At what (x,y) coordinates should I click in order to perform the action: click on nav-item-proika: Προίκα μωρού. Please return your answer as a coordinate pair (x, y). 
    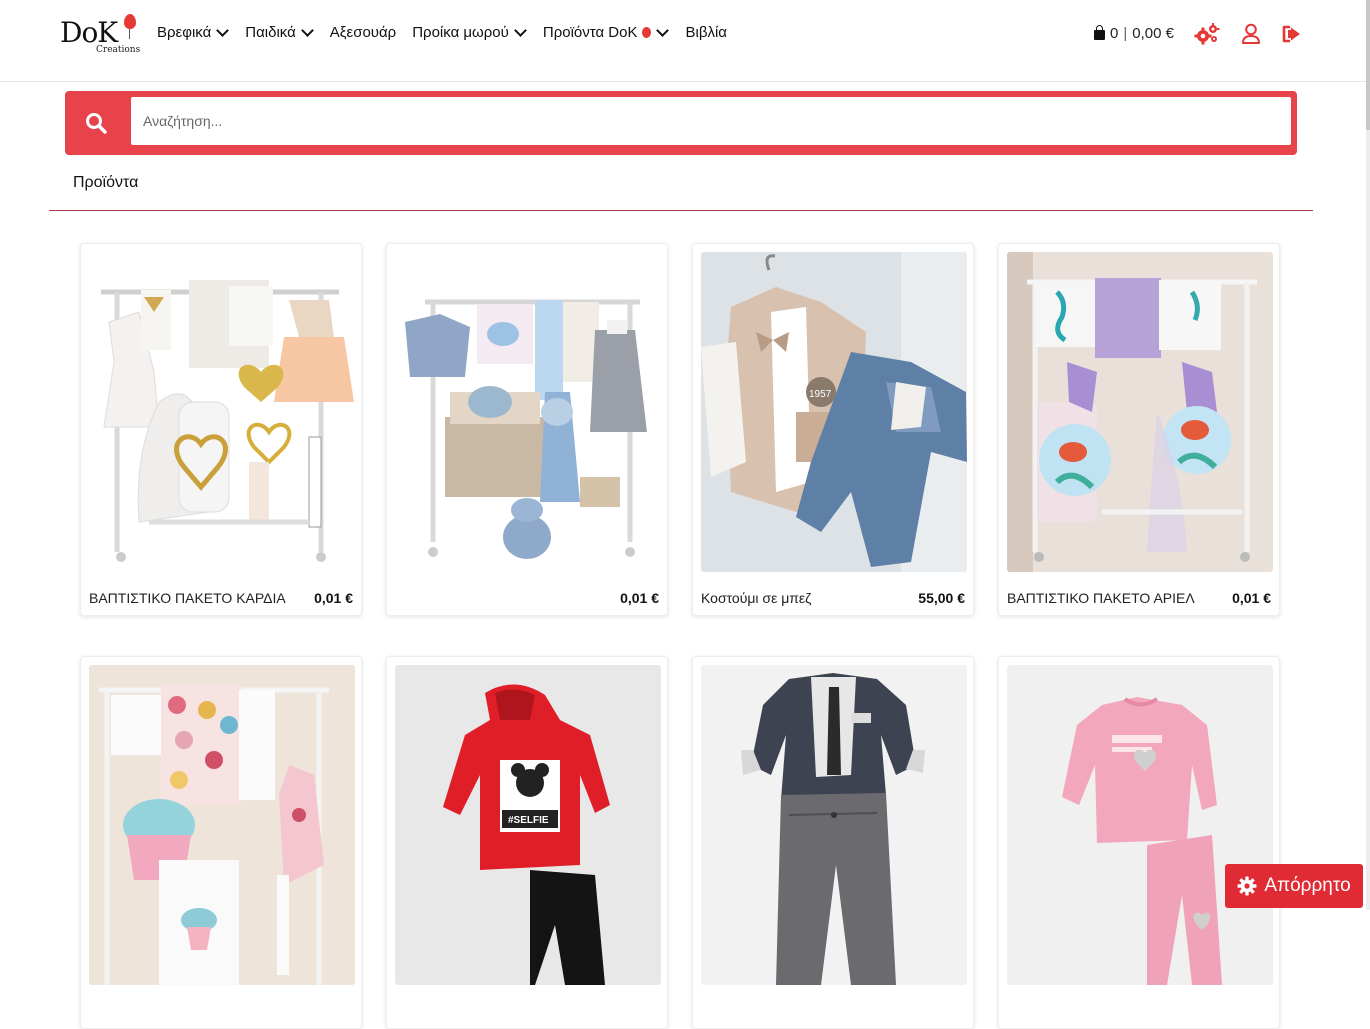
    Looking at the image, I should click on (469, 32).